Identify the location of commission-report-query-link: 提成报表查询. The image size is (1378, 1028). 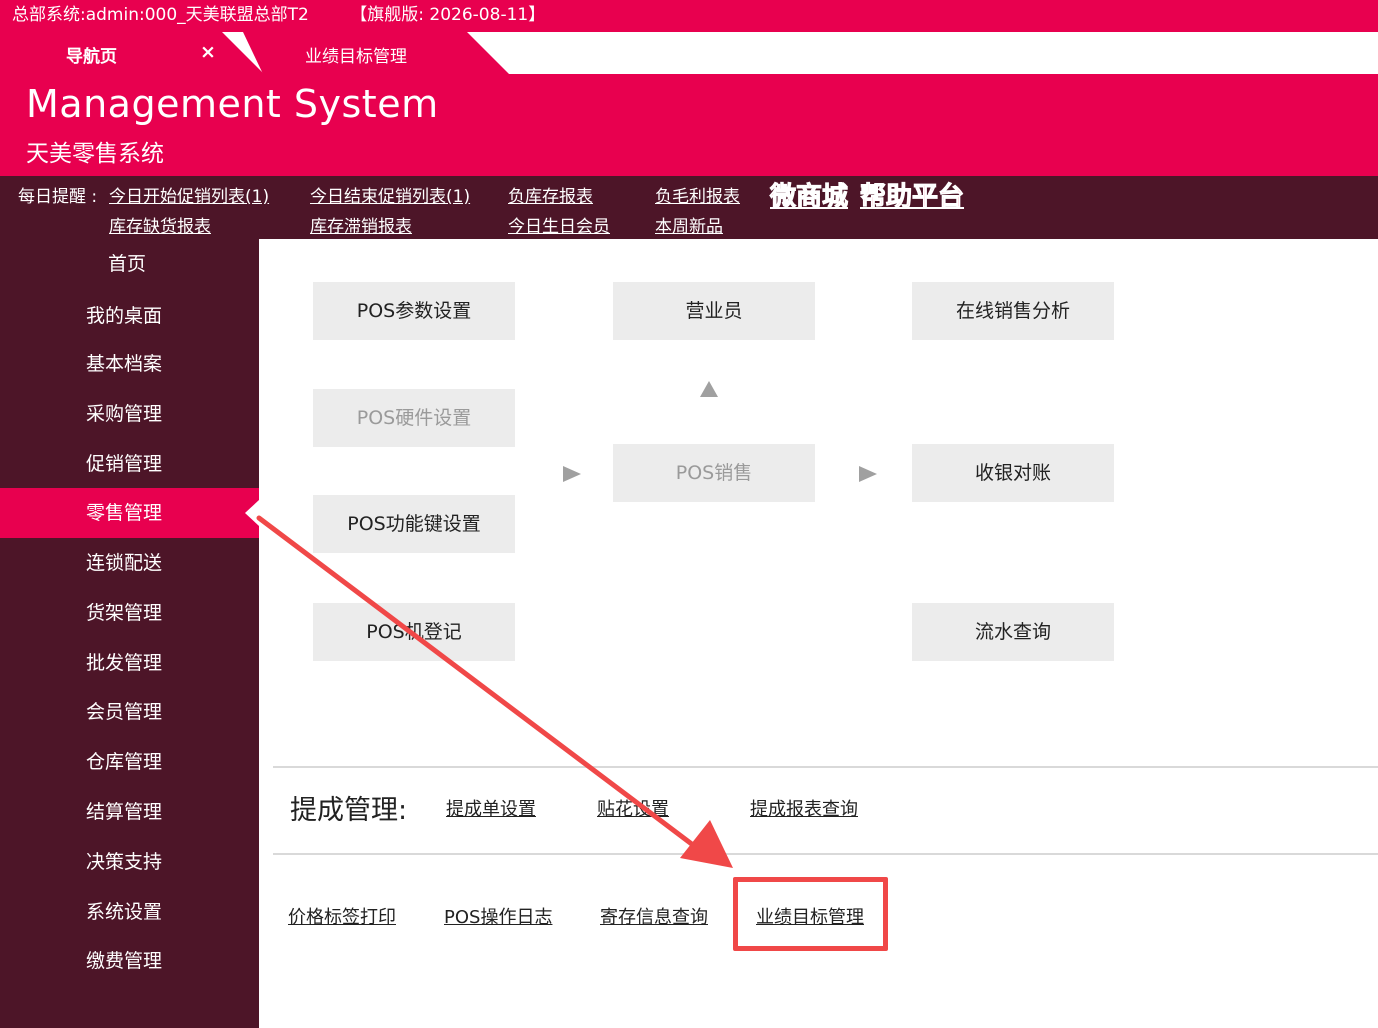
(804, 808).